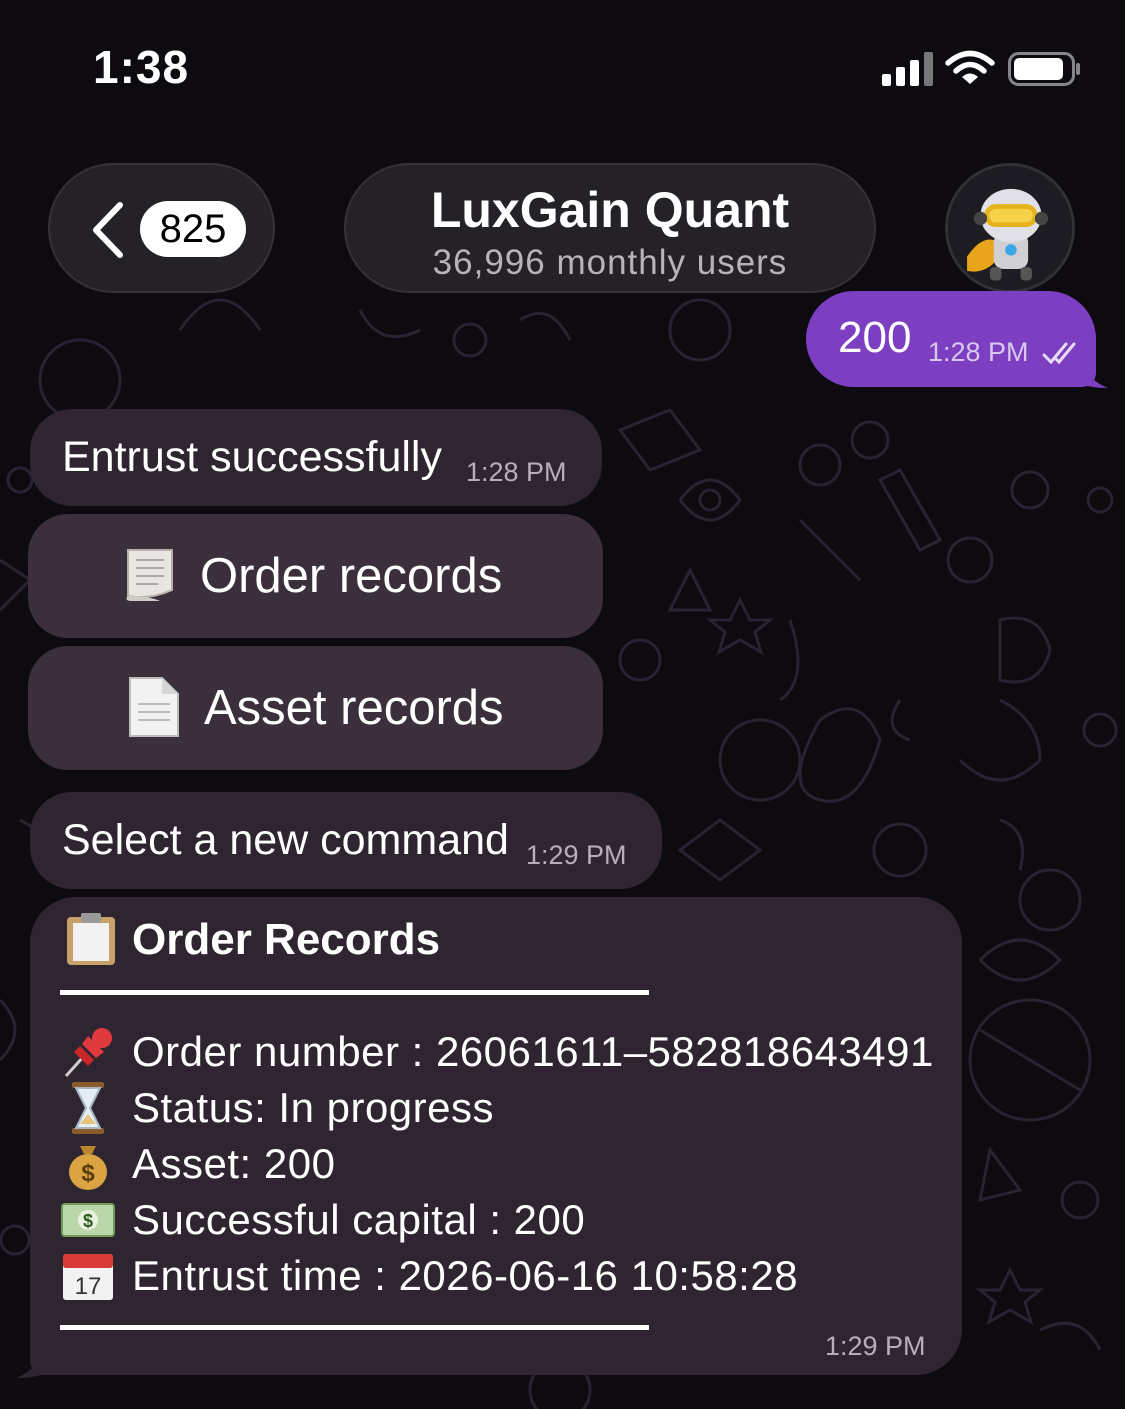  I want to click on clipboard-icon, so click(91, 939).